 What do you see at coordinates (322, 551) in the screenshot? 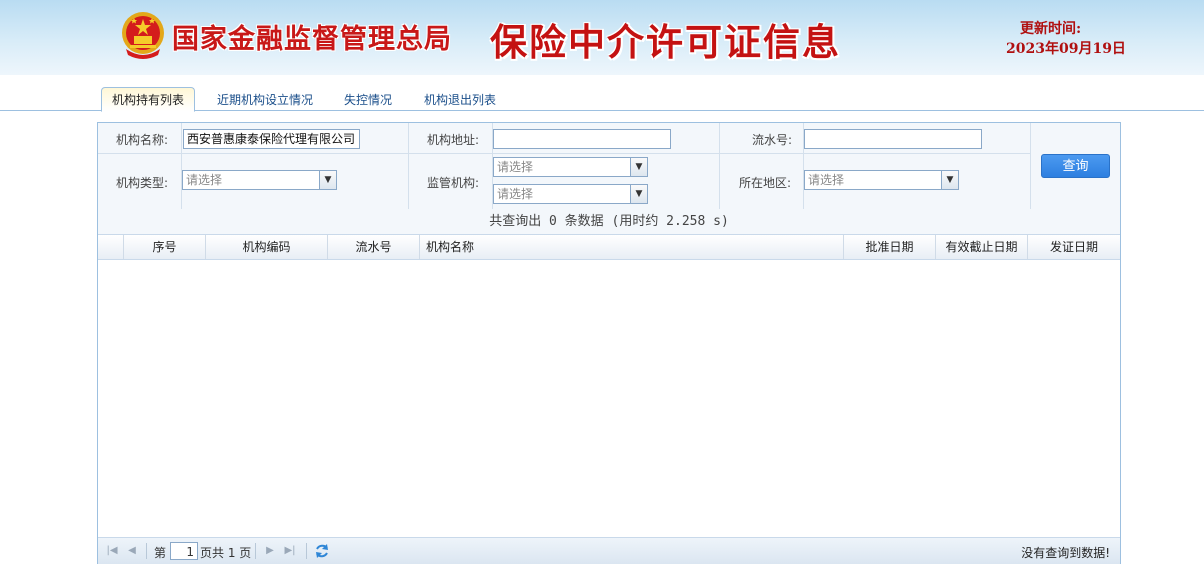
I see `refresh-icon` at bounding box center [322, 551].